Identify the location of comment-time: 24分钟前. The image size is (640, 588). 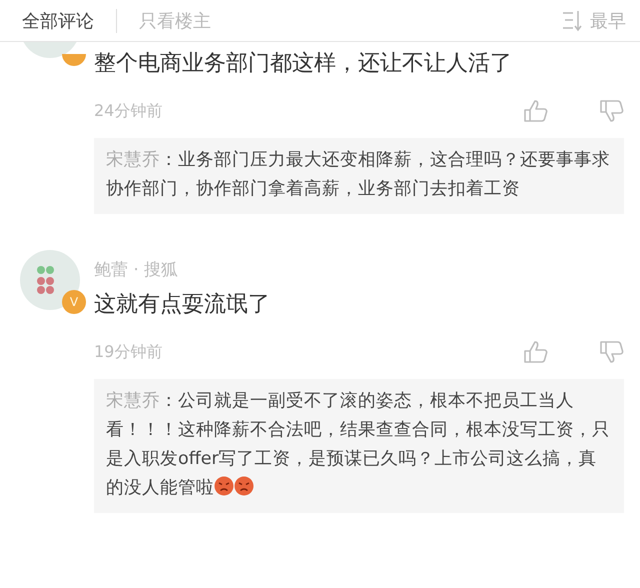
(129, 111).